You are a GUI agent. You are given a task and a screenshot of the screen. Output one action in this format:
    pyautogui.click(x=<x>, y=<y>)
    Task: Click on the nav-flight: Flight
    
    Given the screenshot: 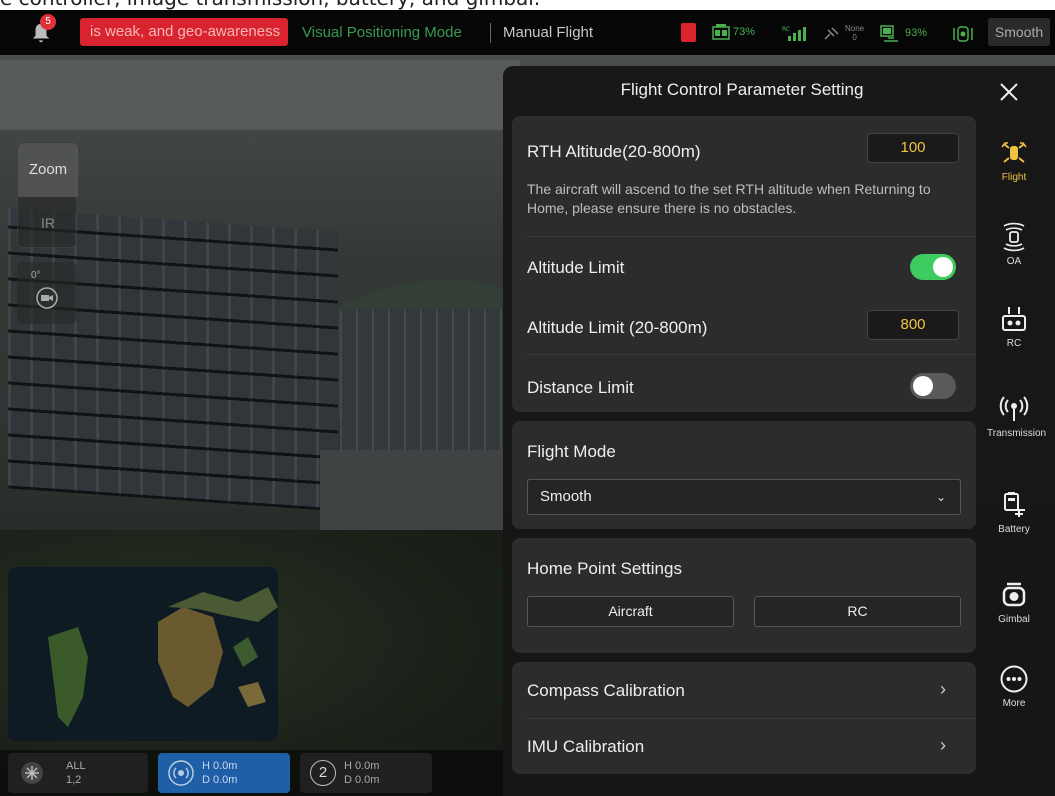 What is the action you would take?
    pyautogui.click(x=1014, y=161)
    